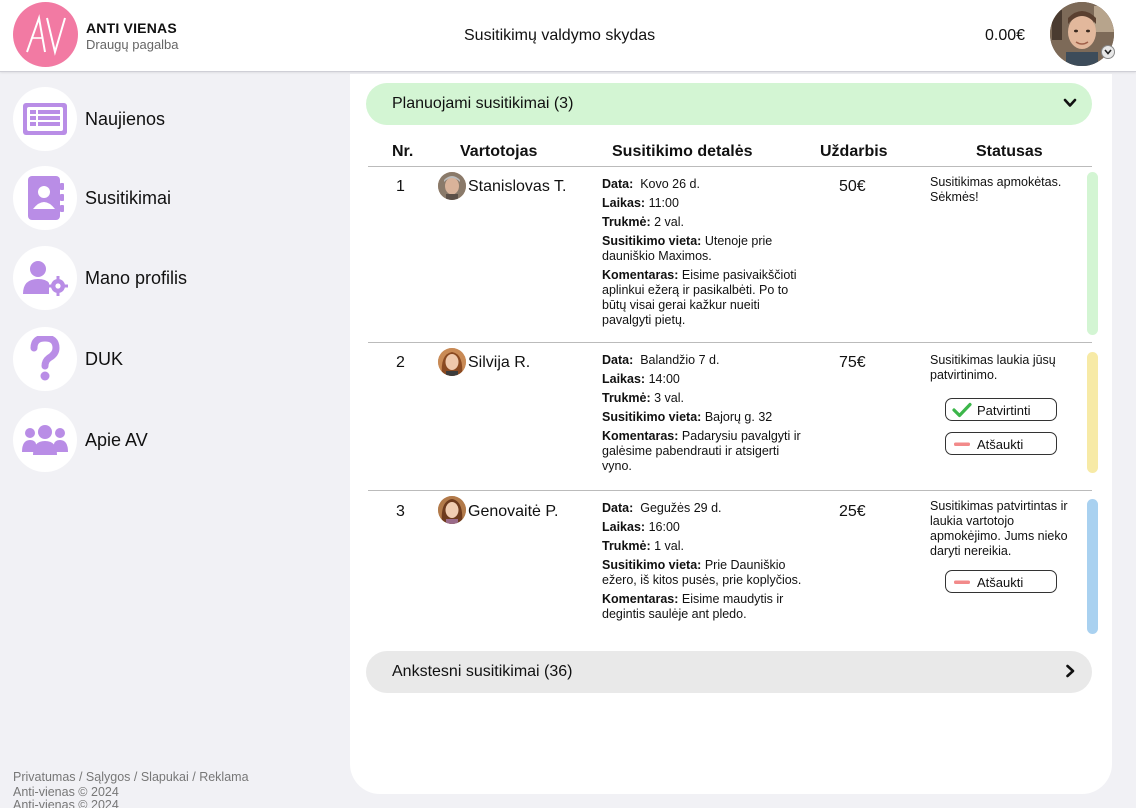 The image size is (1136, 808). I want to click on footer-copyright: Anti-vienas © 2024, so click(66, 792).